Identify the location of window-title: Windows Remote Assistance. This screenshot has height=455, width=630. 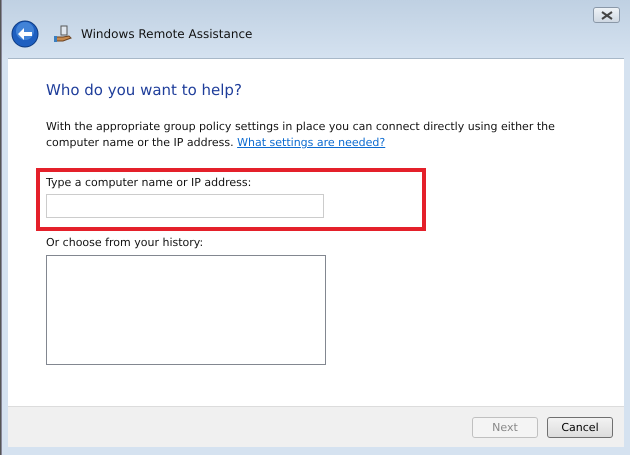
(166, 34).